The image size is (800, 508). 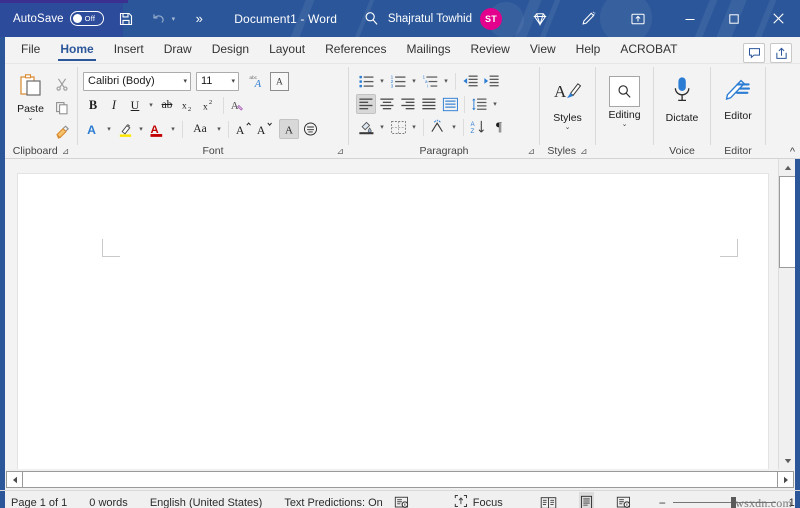 I want to click on accessibility-checker-icon, so click(x=401, y=500).